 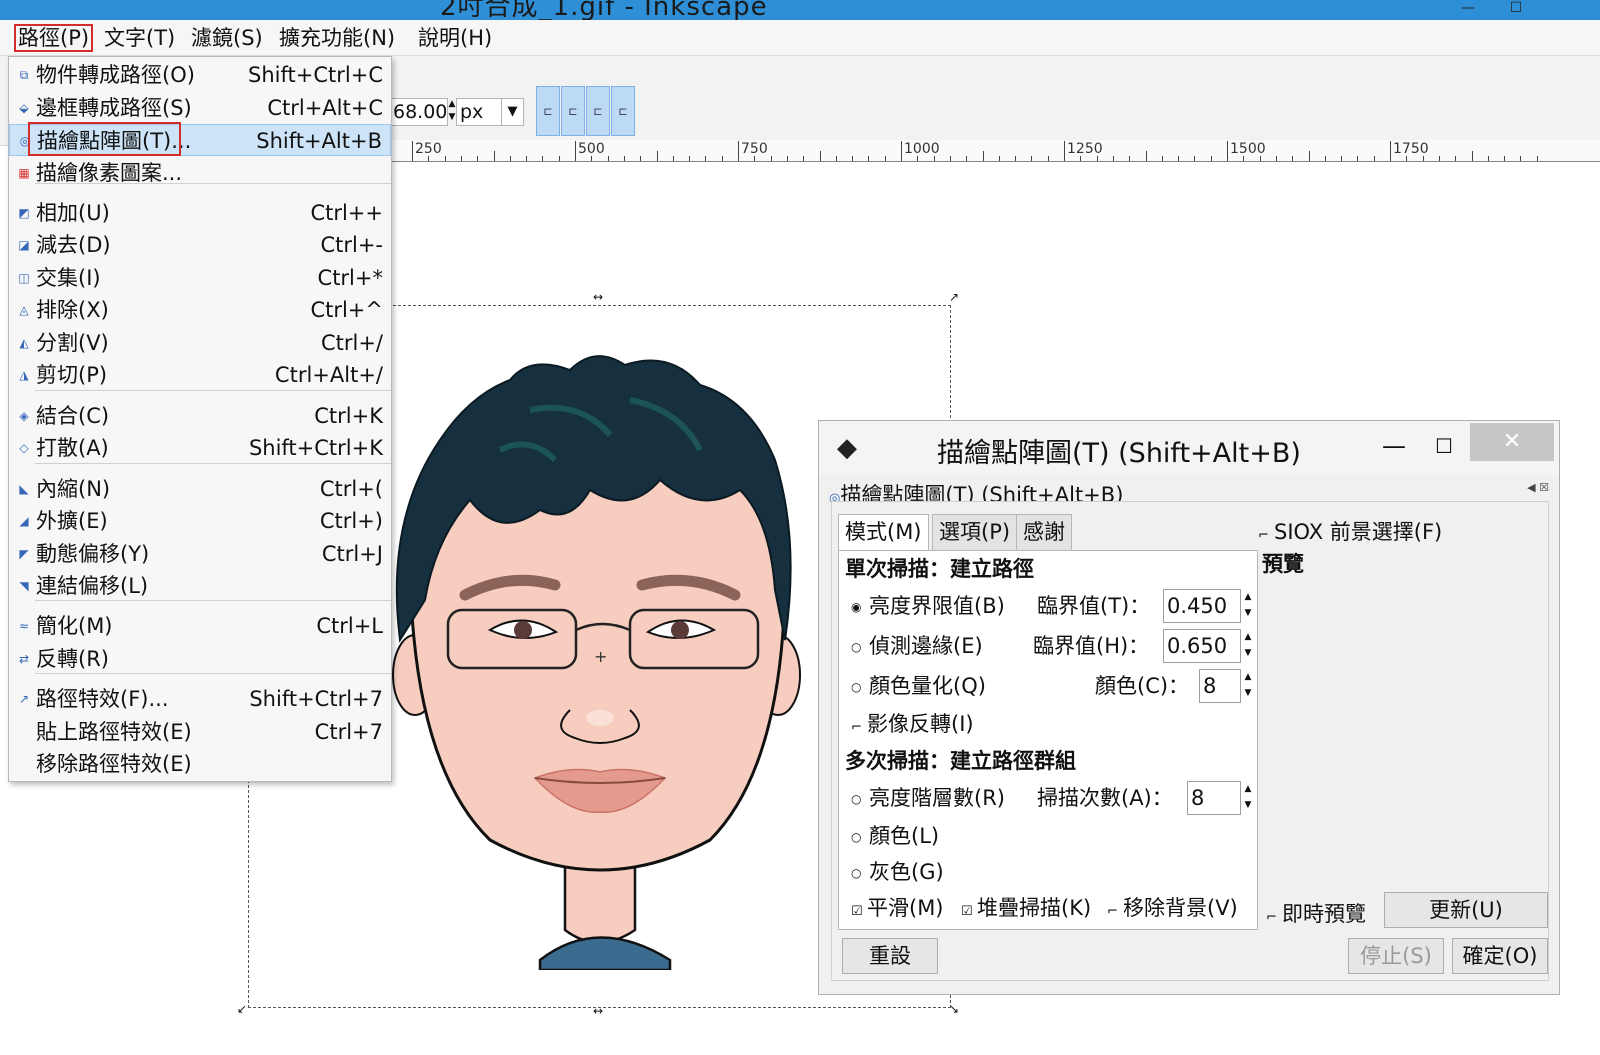 I want to click on rotate-handle-bottom-left: ↙, so click(x=242, y=1009).